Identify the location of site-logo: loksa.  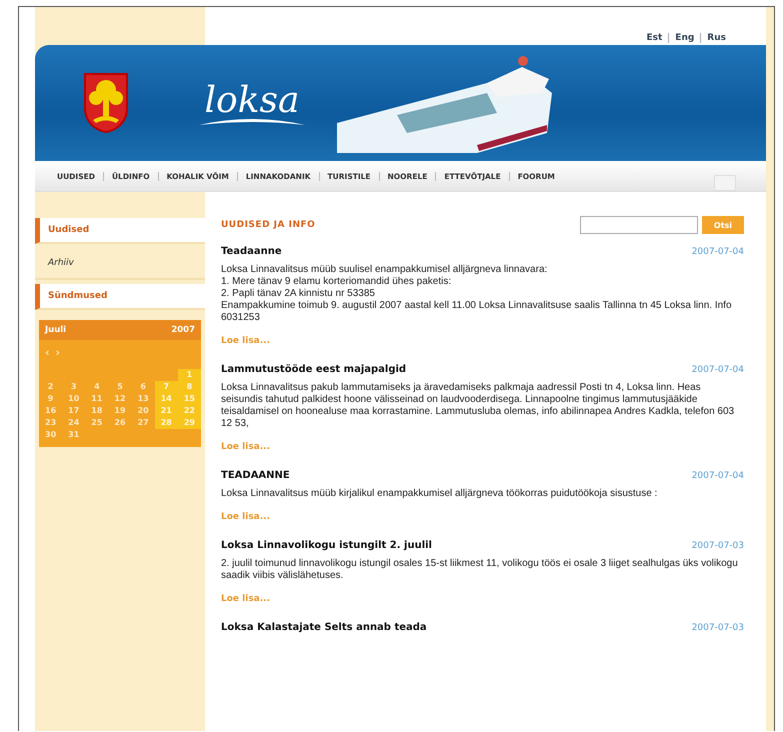
(252, 100).